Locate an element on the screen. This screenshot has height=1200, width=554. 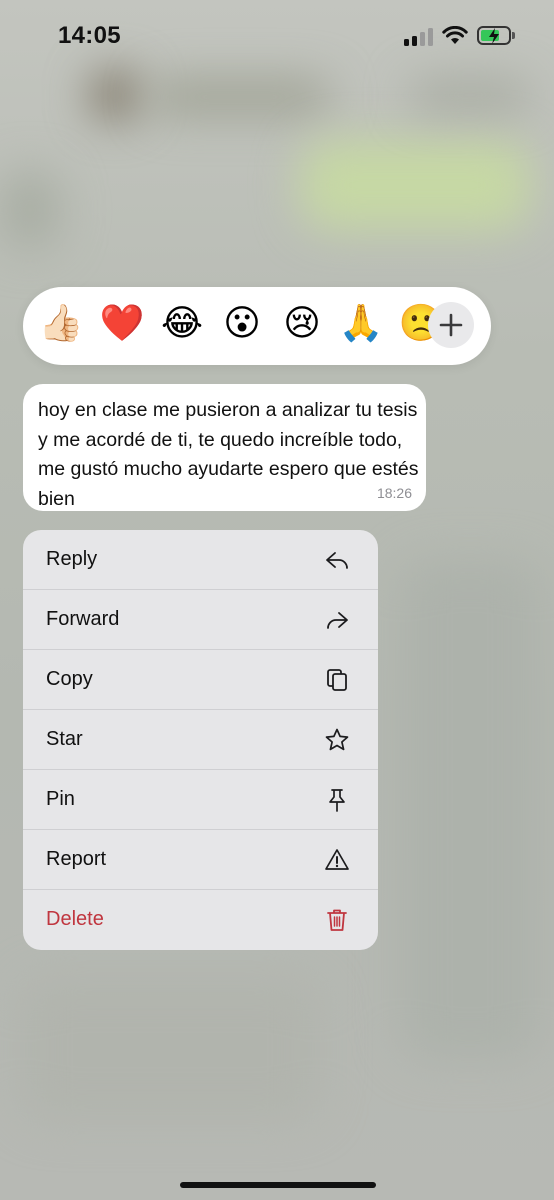
menu-item-label: Delete is located at coordinates (75, 919).